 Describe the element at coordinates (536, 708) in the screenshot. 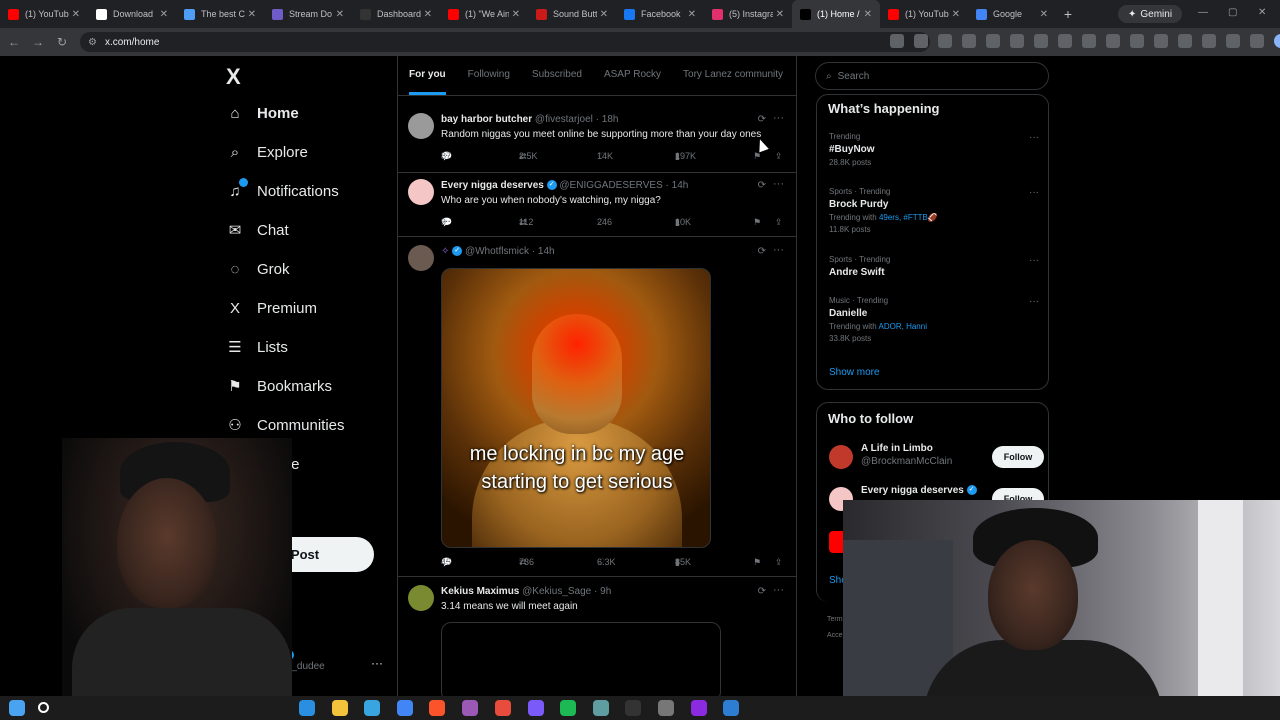

I see `msedge-icon` at that location.